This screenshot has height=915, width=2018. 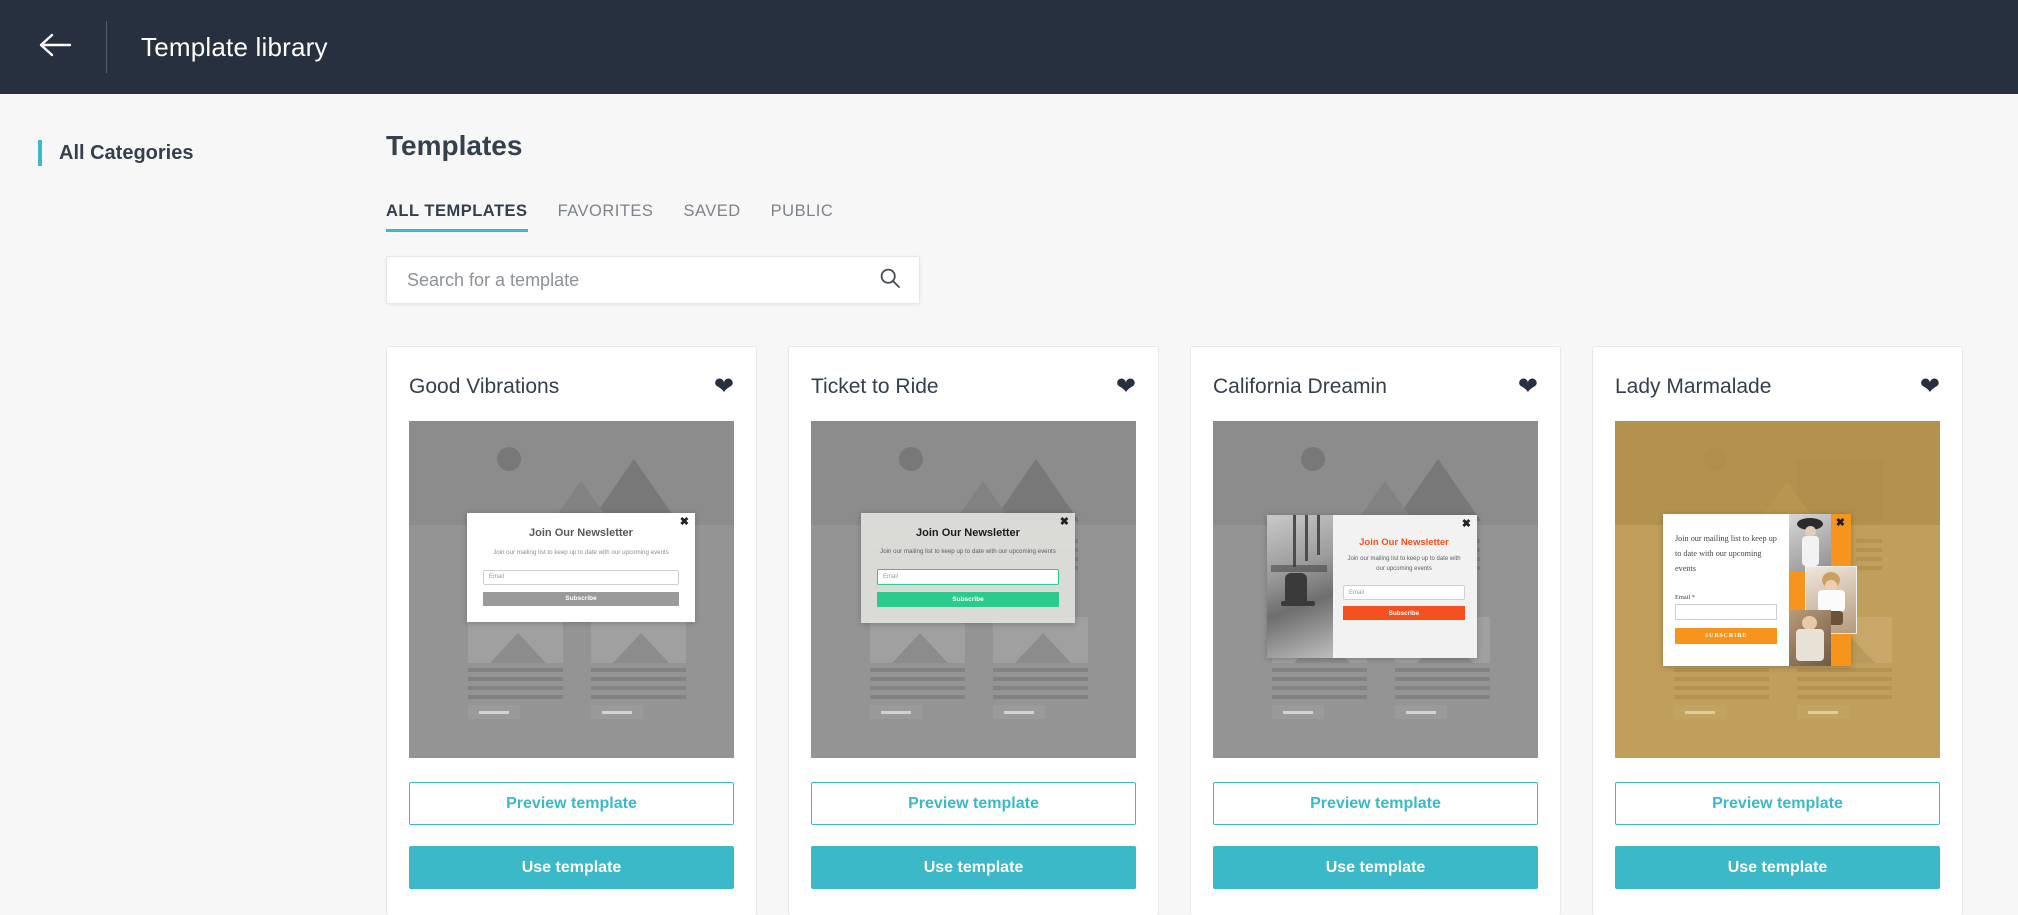 What do you see at coordinates (126, 152) in the screenshot?
I see `sidebar-item-label: All Categories` at bounding box center [126, 152].